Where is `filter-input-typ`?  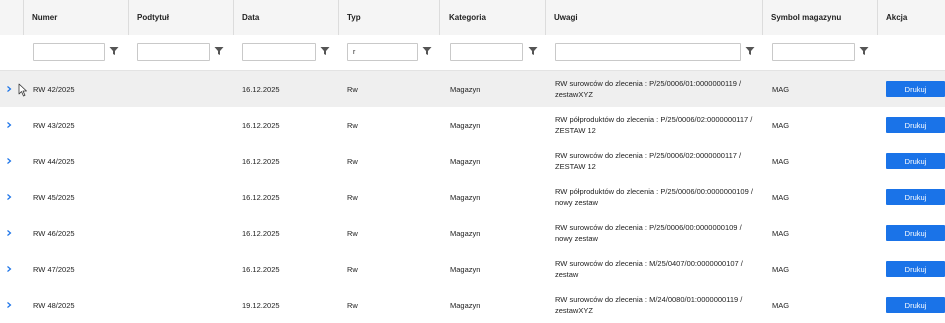
filter-input-typ is located at coordinates (382, 52).